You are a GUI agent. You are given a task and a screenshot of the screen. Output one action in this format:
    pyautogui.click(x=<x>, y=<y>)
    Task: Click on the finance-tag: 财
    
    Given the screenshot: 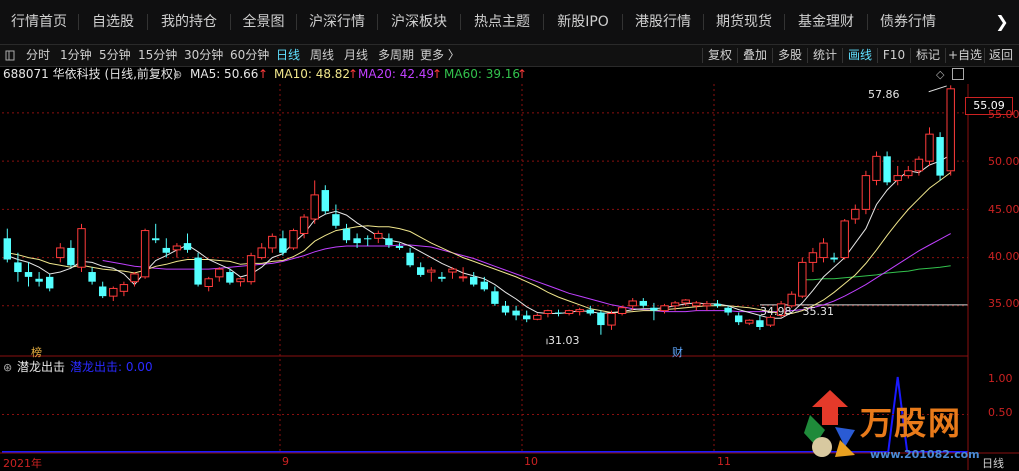 What is the action you would take?
    pyautogui.click(x=677, y=352)
    